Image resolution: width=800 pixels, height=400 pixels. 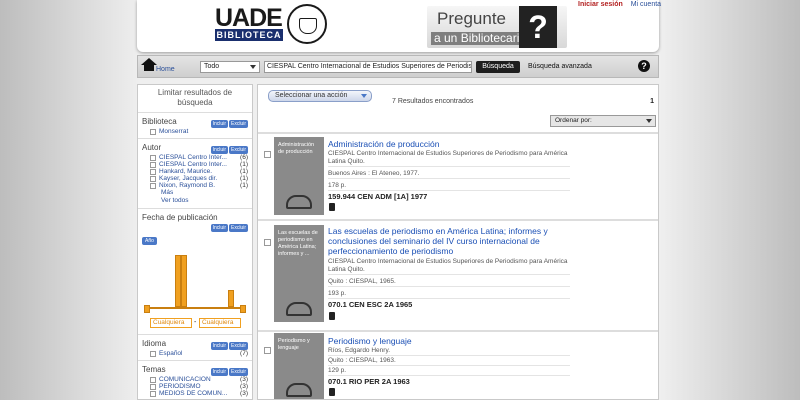 What do you see at coordinates (180, 386) in the screenshot?
I see `facet-item-label: PERIODISMO` at bounding box center [180, 386].